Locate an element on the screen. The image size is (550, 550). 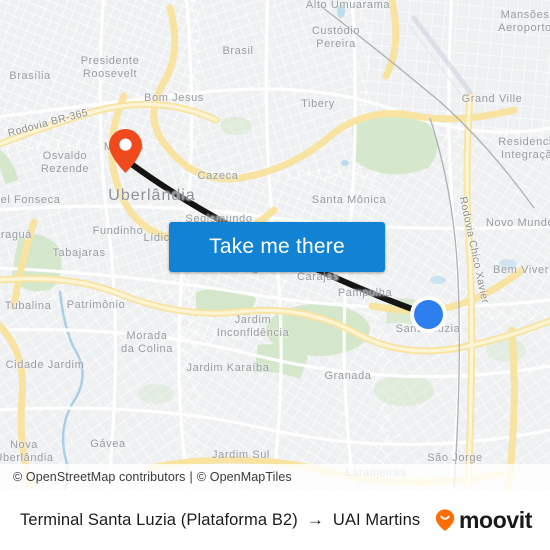
moovit-logo: moovit is located at coordinates (482, 520).